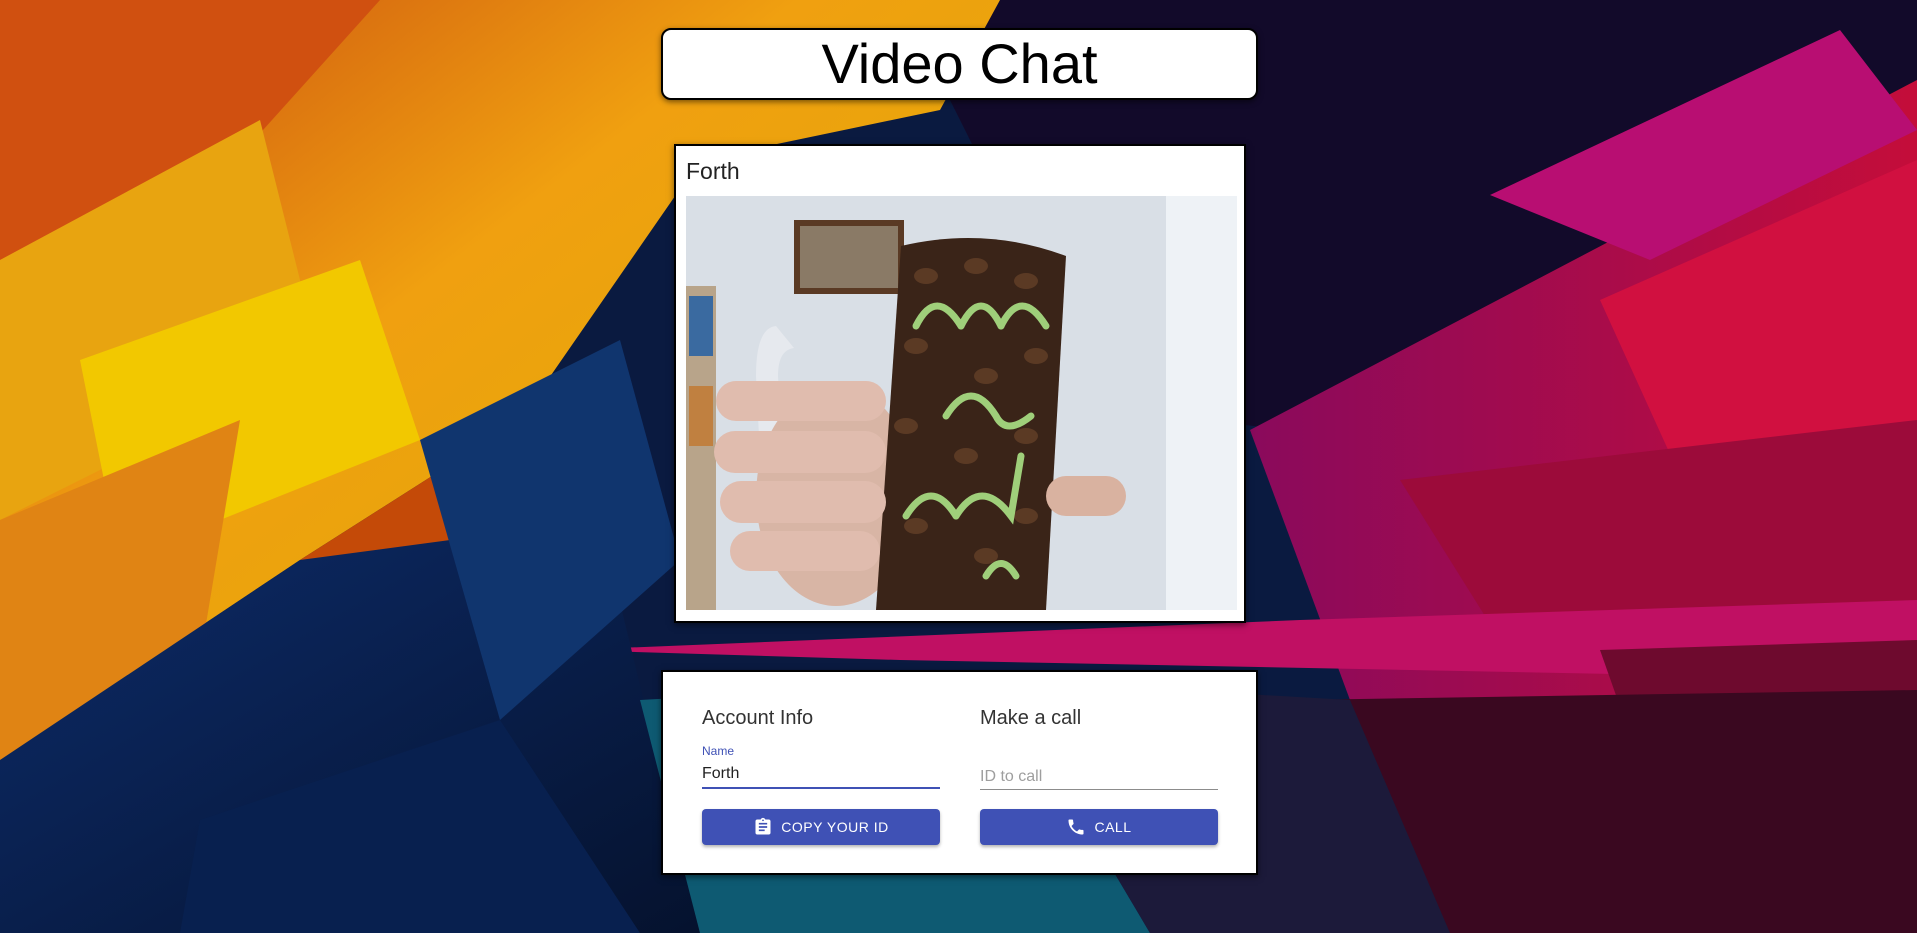  I want to click on account-info-heading: Account Info, so click(758, 718).